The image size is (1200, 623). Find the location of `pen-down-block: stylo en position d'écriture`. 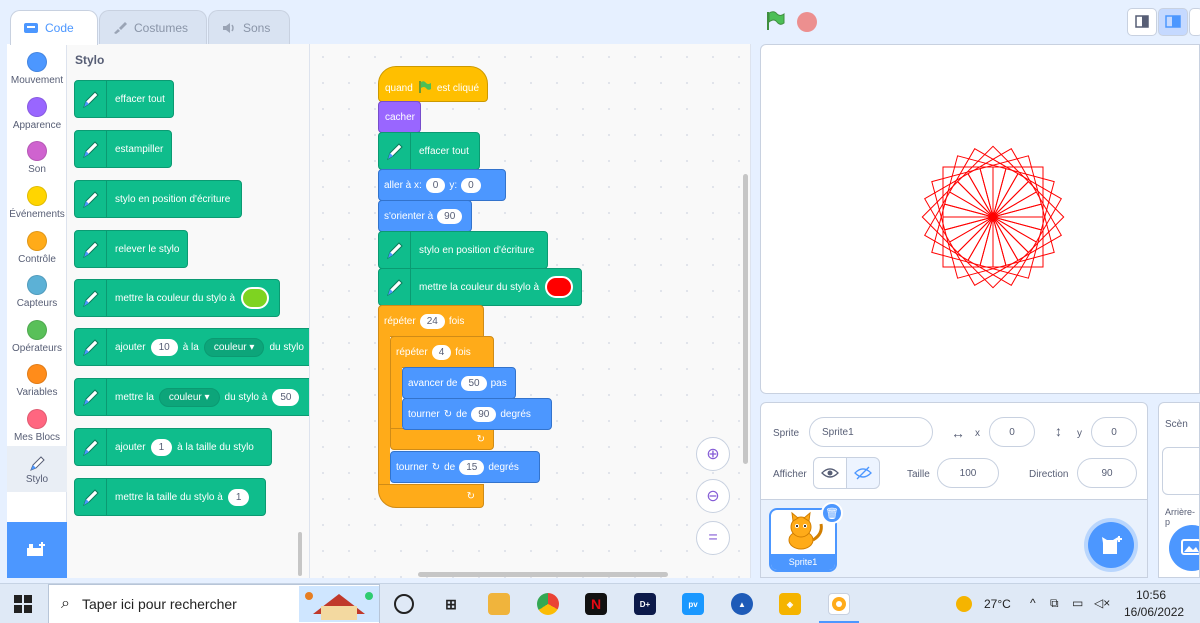

pen-down-block: stylo en position d'écriture is located at coordinates (463, 250).